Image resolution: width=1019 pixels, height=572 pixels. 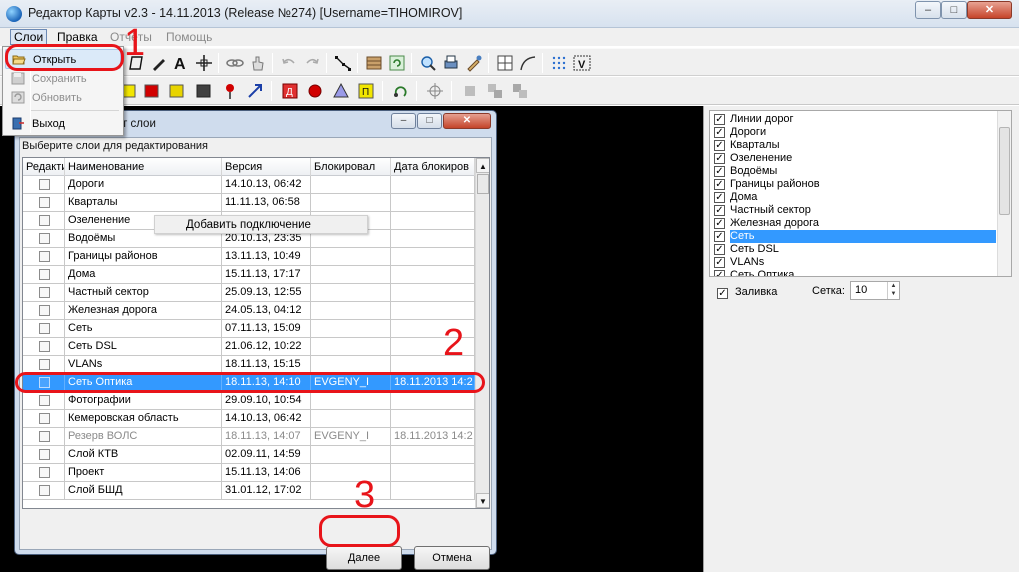 What do you see at coordinates (177, 91) in the screenshot?
I see `yellow-square-icon` at bounding box center [177, 91].